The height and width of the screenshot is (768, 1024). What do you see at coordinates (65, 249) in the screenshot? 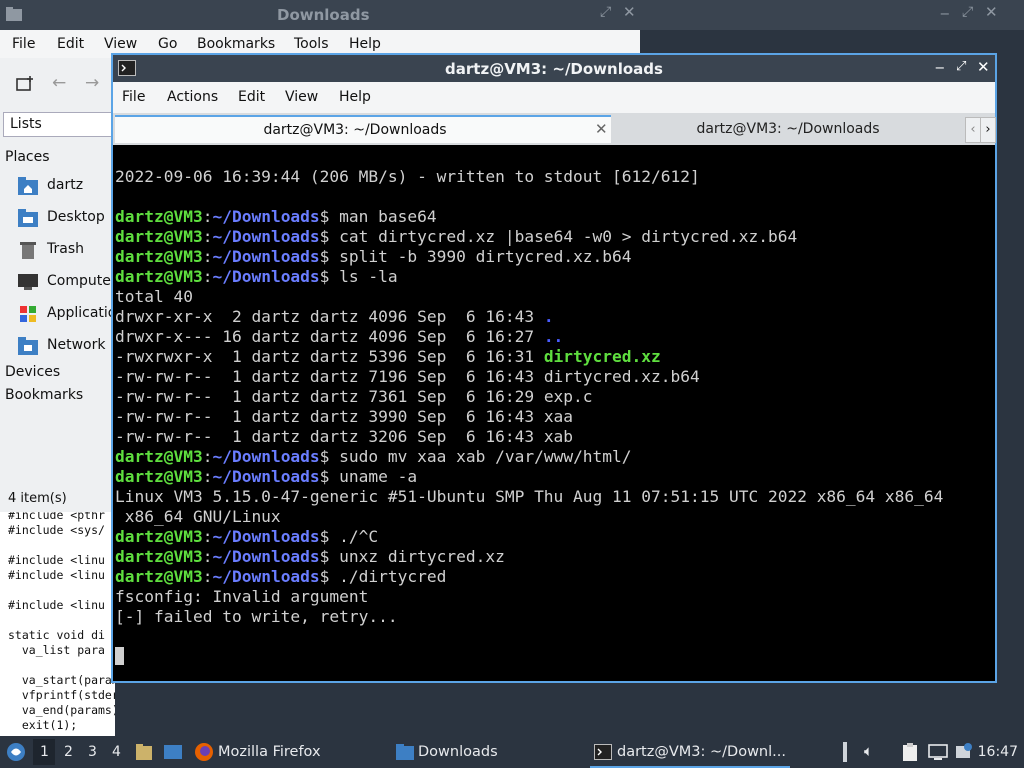
I see `sidebar-item-label: Trash` at bounding box center [65, 249].